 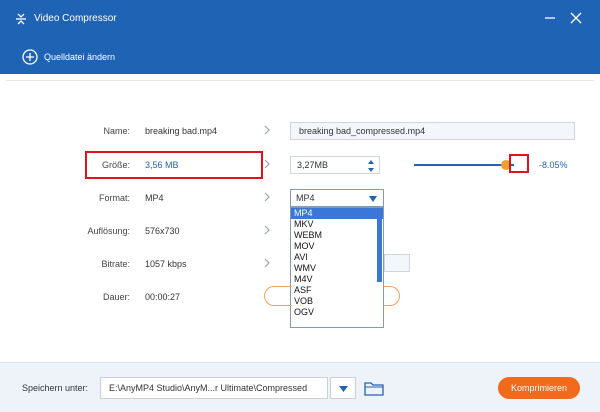 What do you see at coordinates (576, 18) in the screenshot?
I see `close-icon` at bounding box center [576, 18].